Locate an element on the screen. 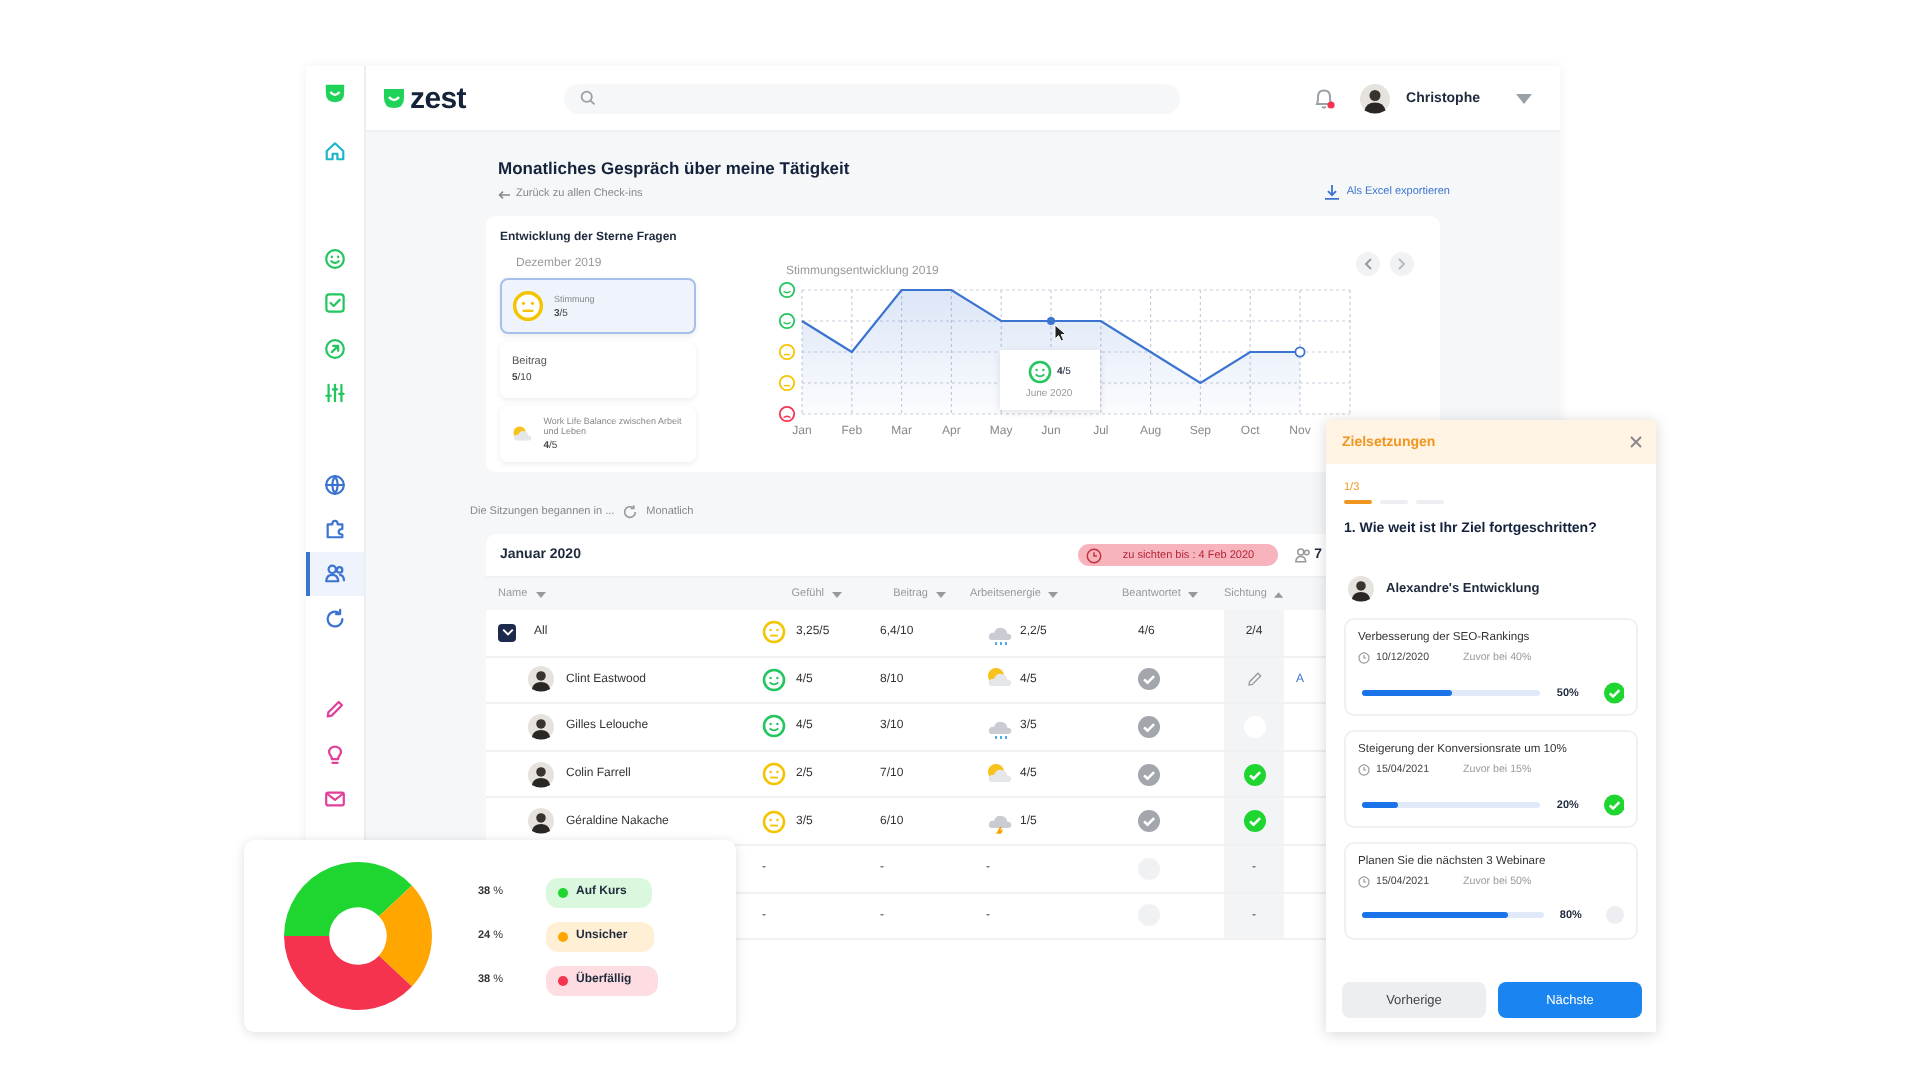  chevron-right-icon is located at coordinates (1402, 263).